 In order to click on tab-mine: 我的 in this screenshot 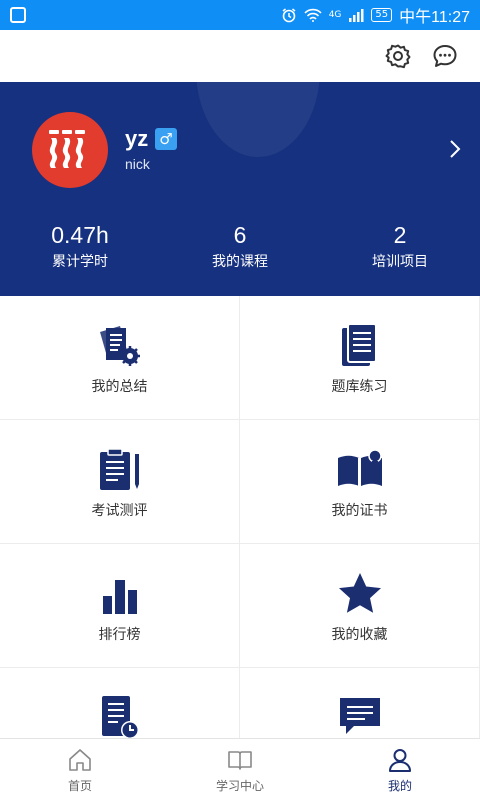, I will do `click(400, 769)`.